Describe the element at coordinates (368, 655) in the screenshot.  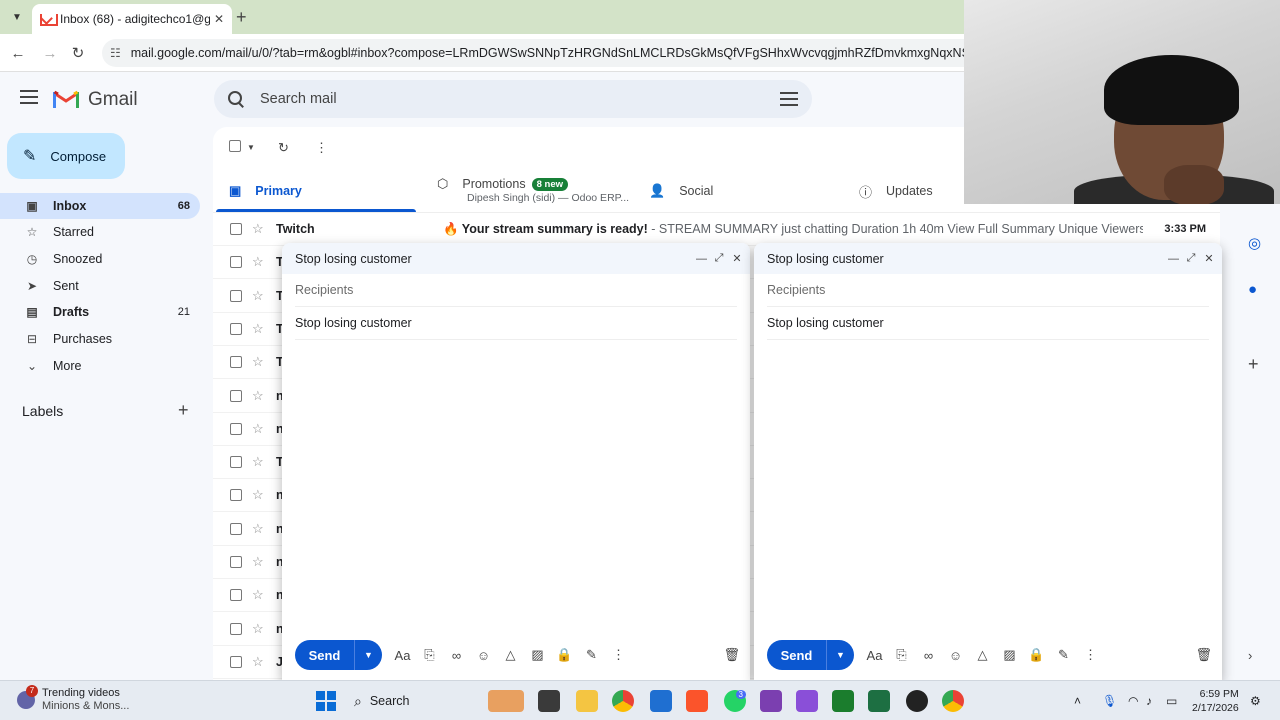
I see `schedule-send-icon: ▼` at that location.